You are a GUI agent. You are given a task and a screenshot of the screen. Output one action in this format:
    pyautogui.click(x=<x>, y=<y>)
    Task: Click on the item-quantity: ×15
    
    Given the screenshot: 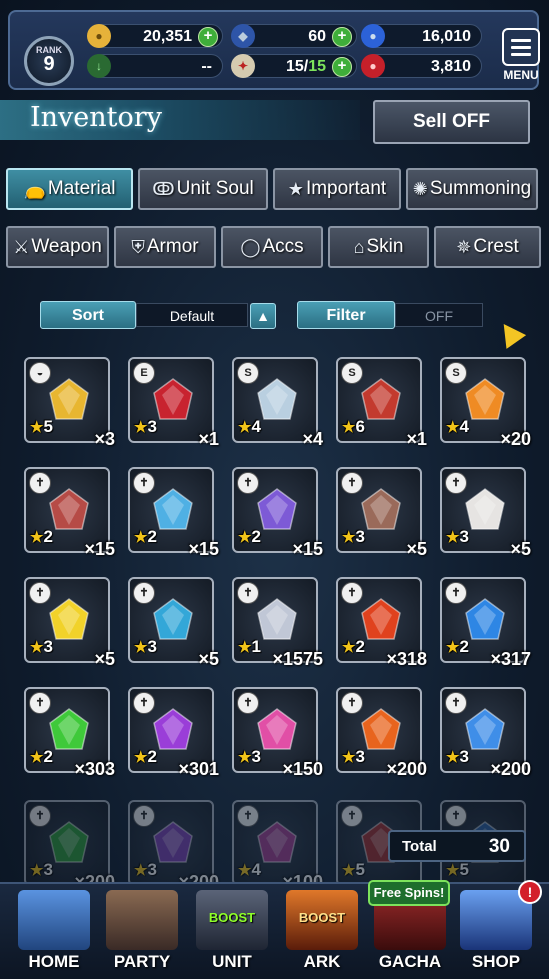 What is the action you would take?
    pyautogui.click(x=307, y=549)
    